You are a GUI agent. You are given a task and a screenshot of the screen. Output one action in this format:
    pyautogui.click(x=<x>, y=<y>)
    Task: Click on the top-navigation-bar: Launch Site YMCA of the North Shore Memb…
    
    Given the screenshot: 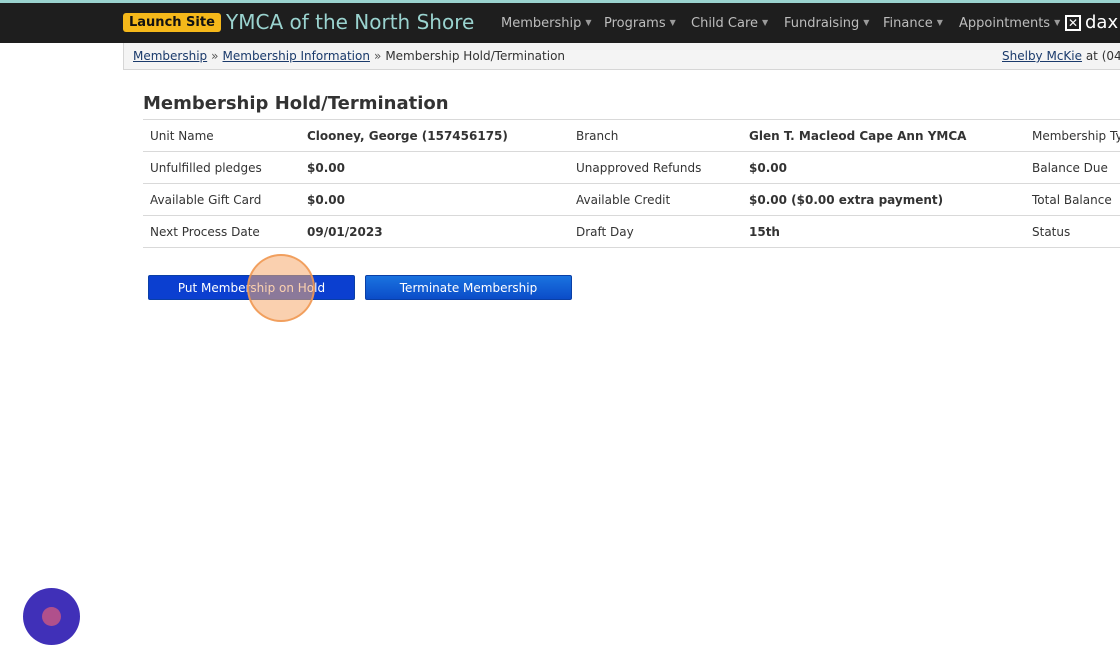 What is the action you would take?
    pyautogui.click(x=560, y=21)
    